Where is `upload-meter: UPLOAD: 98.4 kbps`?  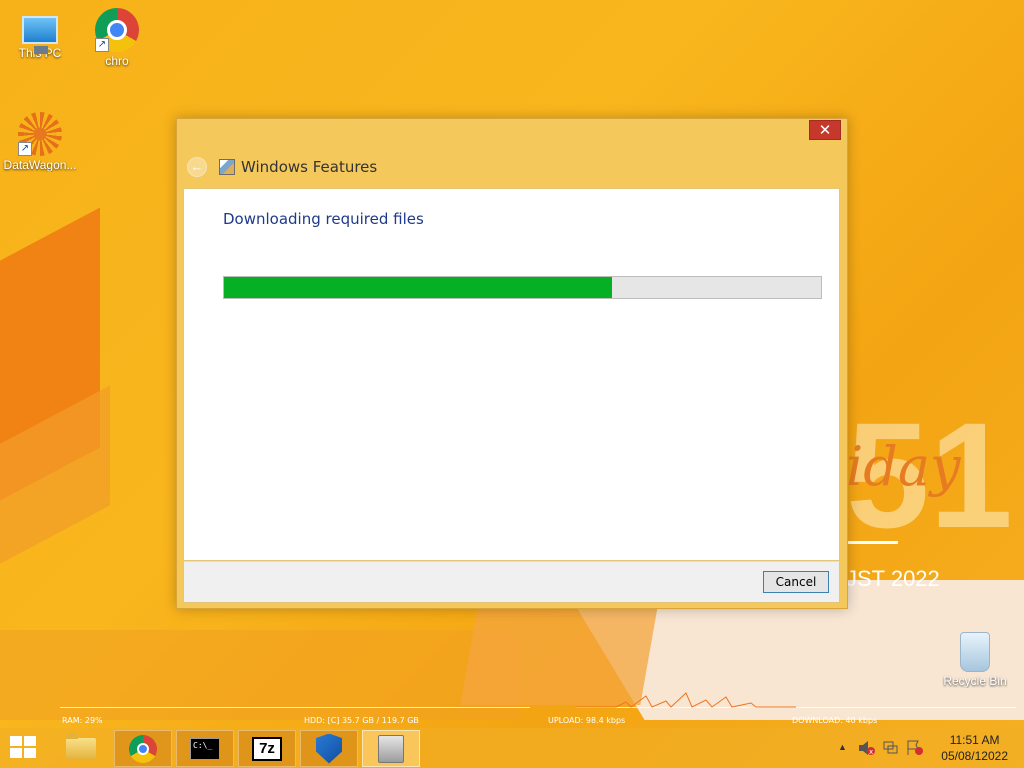 upload-meter: UPLOAD: 98.4 kbps is located at coordinates (587, 720).